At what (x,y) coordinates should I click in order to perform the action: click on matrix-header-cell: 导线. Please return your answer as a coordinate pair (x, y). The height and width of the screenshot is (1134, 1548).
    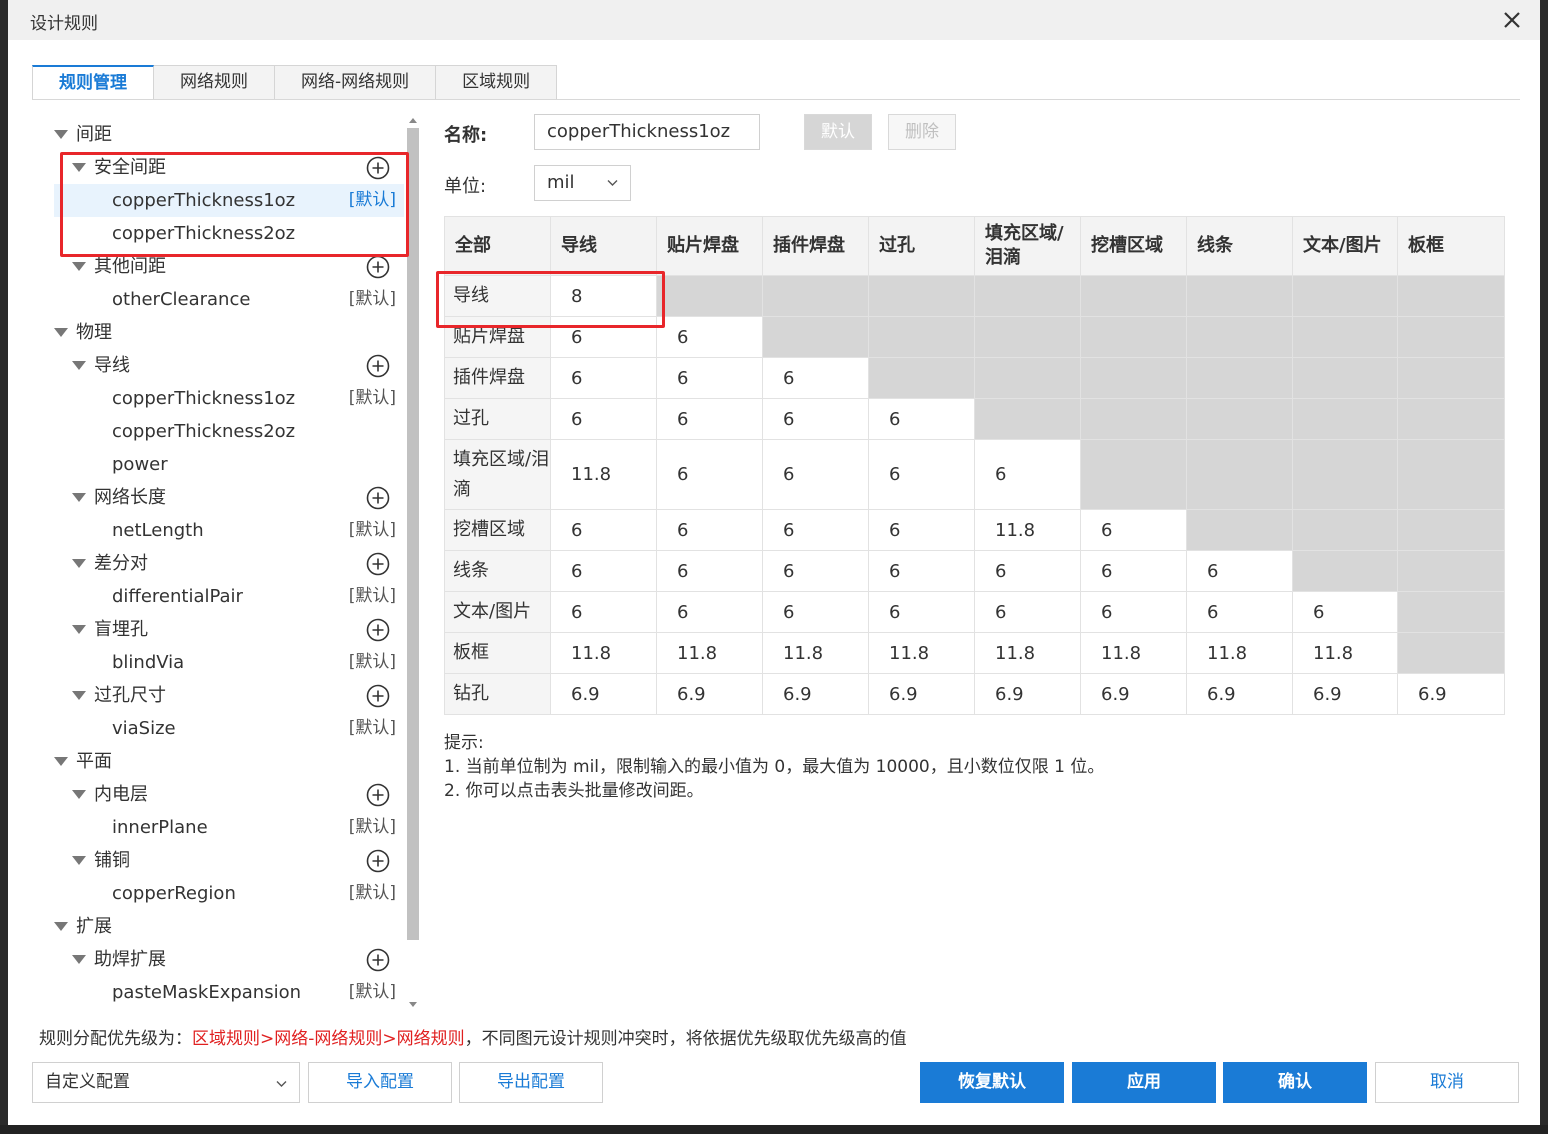
    Looking at the image, I should click on (603, 246).